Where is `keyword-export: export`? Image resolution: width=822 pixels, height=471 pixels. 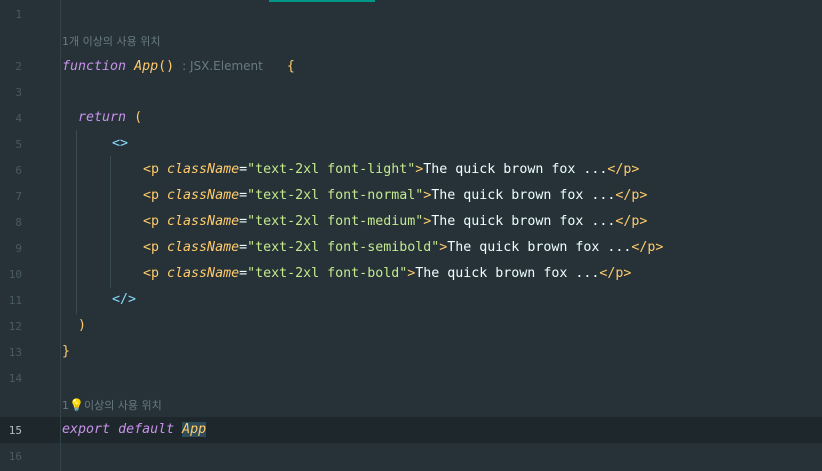
keyword-export: export is located at coordinates (86, 429).